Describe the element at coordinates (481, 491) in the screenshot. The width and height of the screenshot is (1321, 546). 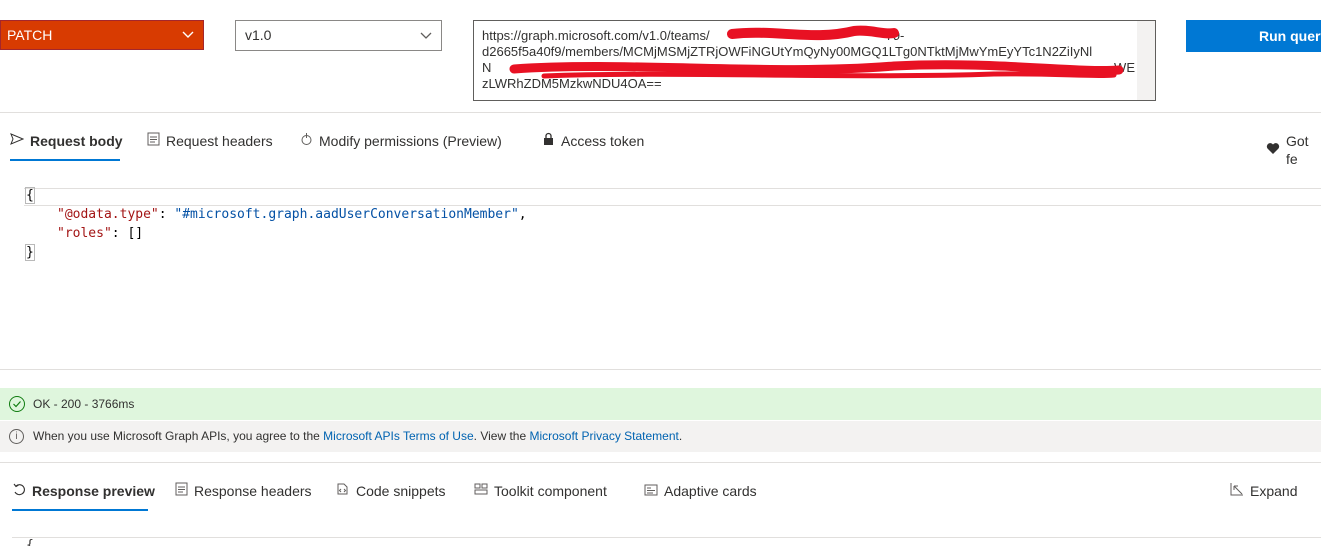
I see `toolkit-icon` at that location.